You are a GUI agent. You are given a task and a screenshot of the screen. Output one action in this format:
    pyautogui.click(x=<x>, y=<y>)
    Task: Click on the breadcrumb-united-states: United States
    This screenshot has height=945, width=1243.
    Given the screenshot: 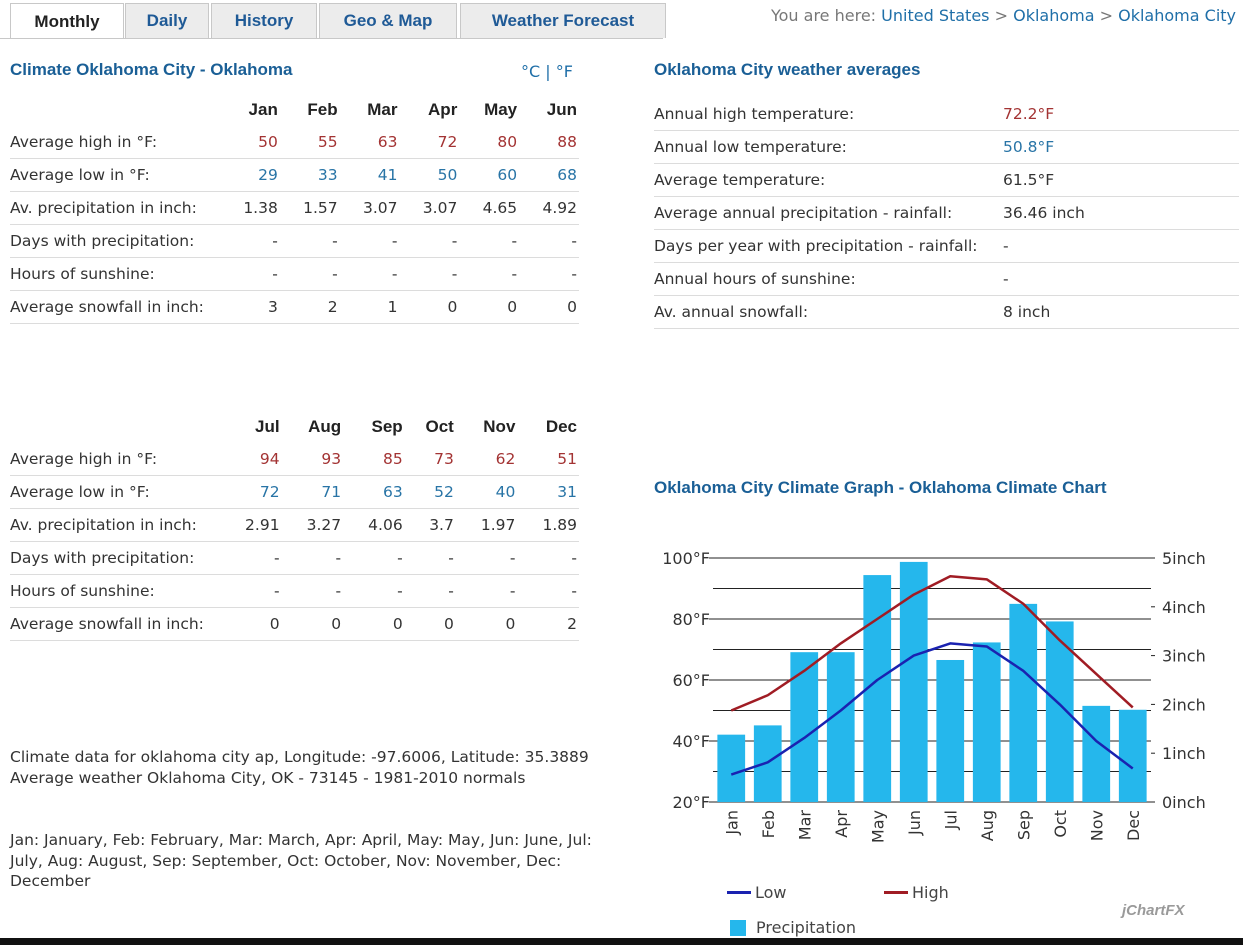 What is the action you would take?
    pyautogui.click(x=935, y=15)
    